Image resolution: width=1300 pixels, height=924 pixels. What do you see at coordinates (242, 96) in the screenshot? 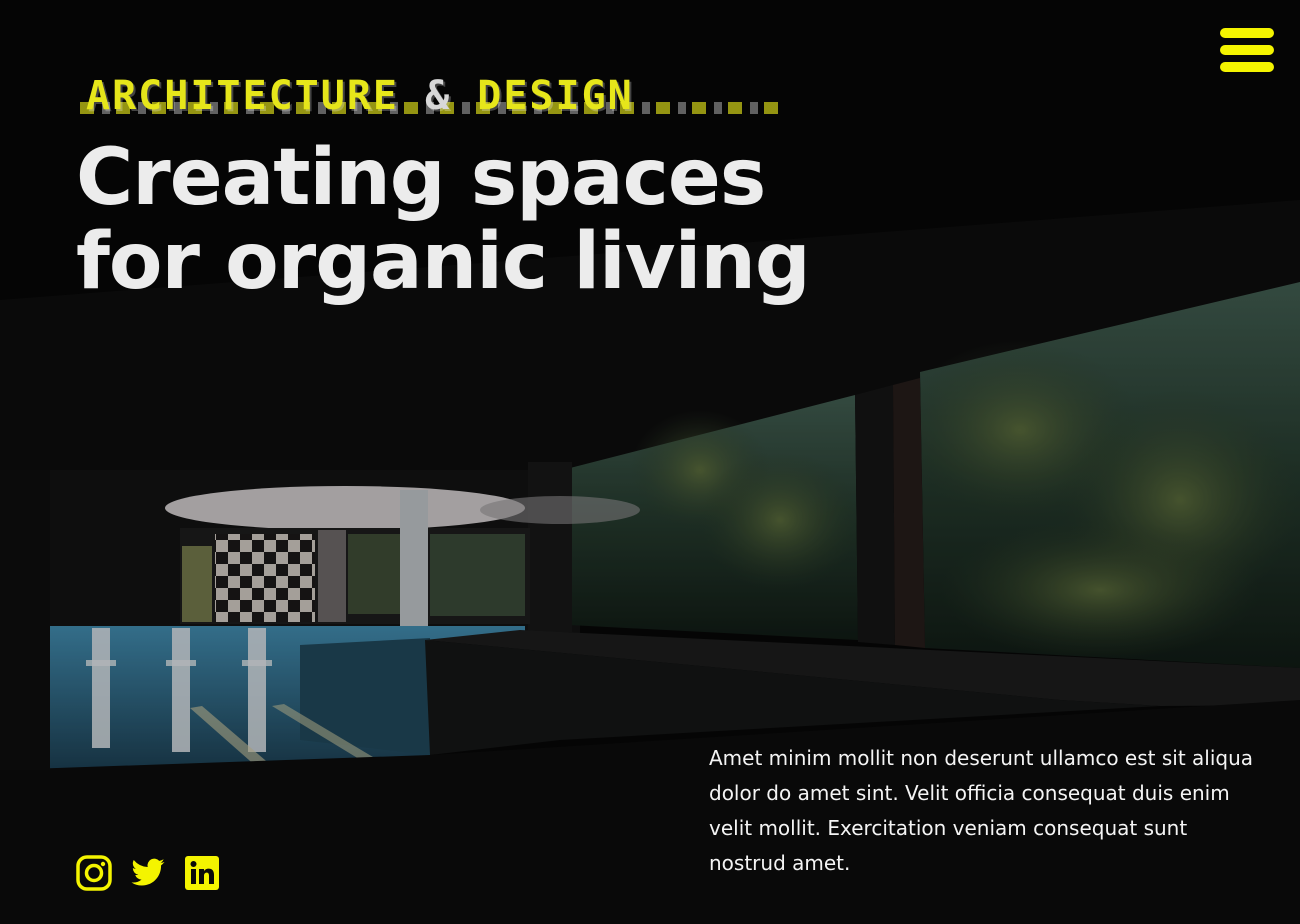
I see `kicker-word-architecture: ARCHITECTURE` at bounding box center [242, 96].